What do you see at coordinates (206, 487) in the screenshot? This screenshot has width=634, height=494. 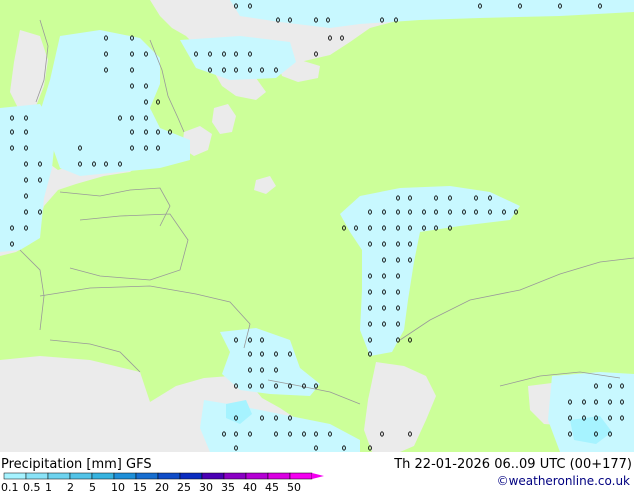 I see `legend-label: 30` at bounding box center [206, 487].